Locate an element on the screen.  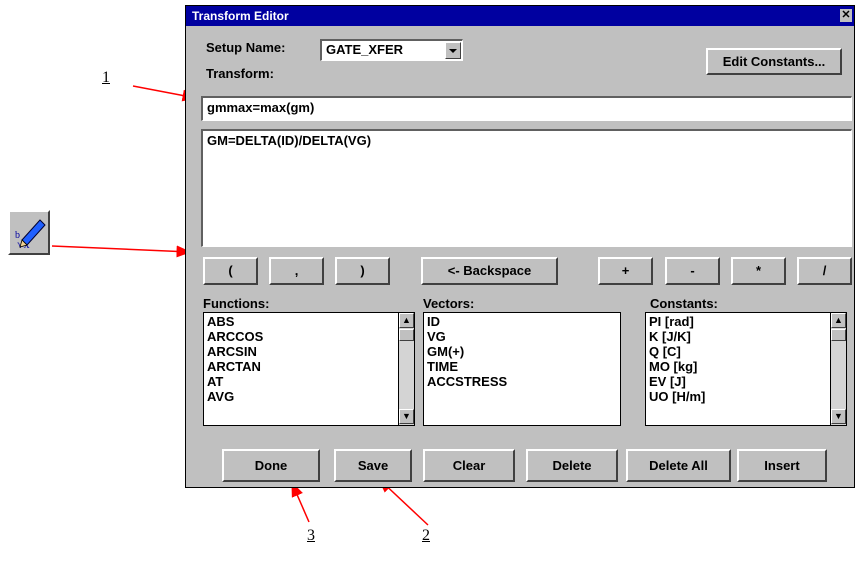
title-bar: Transform Editor ✕ is located at coordinates (520, 16).